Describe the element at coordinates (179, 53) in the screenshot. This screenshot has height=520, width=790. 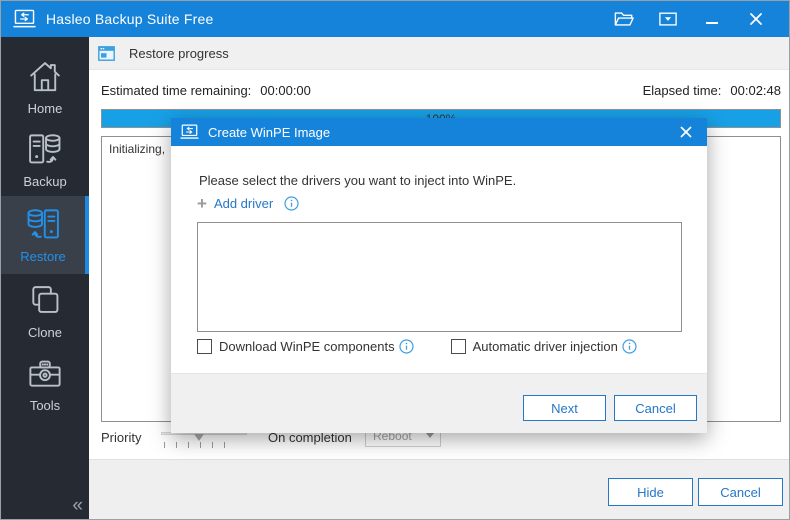
I see `page-title: Restore progress` at that location.